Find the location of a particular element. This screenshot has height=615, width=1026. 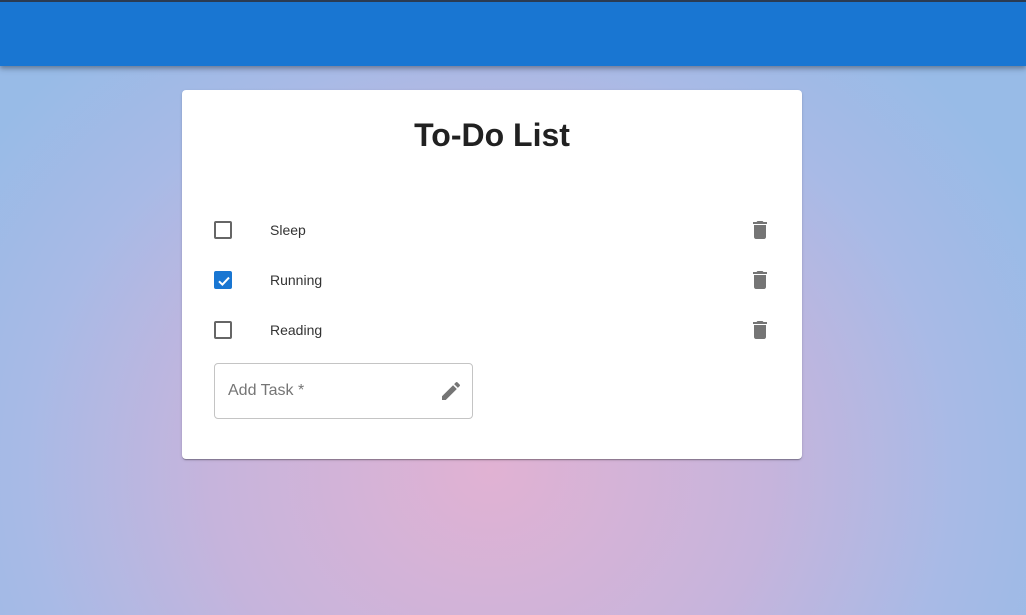

page-title: To-Do List is located at coordinates (492, 135).